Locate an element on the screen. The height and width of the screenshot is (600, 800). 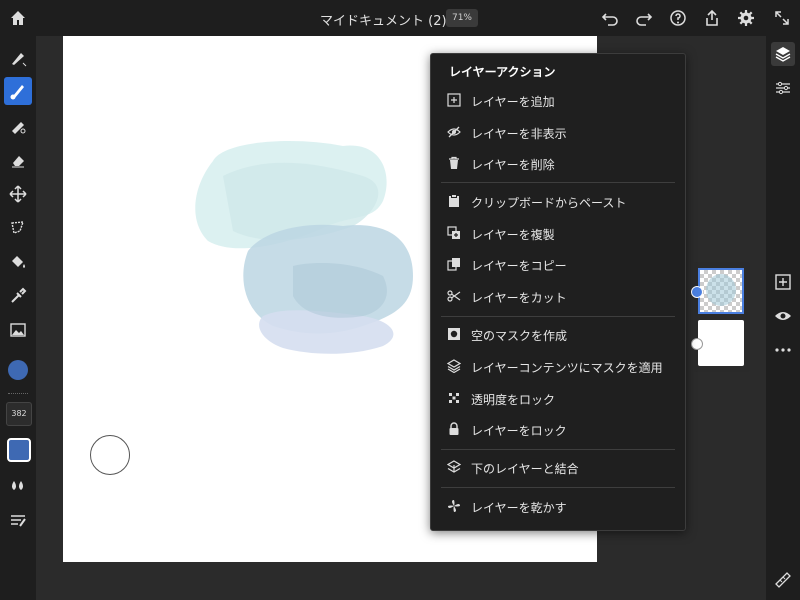
copy-icon is located at coordinates (453, 264).